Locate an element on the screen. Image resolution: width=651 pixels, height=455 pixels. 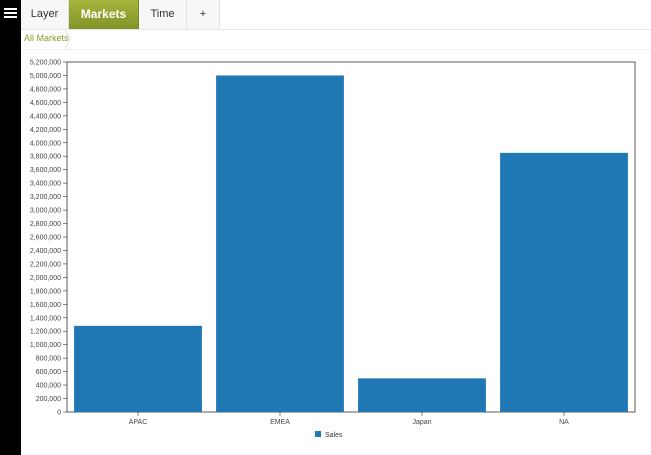
y-tick-label: 3,800,000 is located at coordinates (45, 157).